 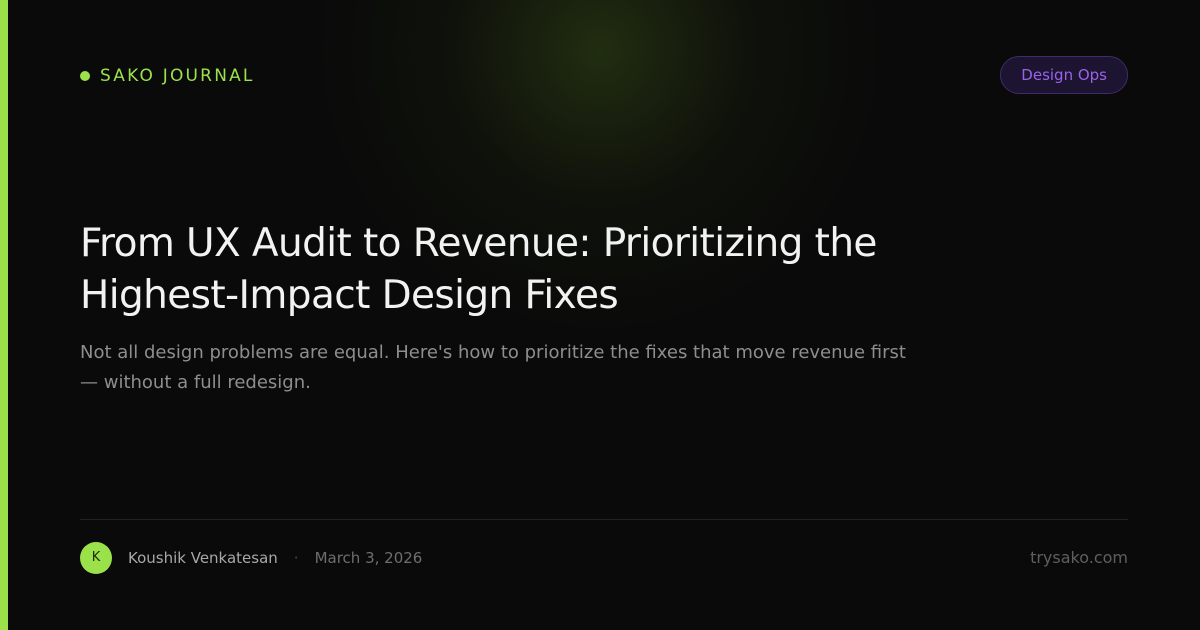 I want to click on accent-bar, so click(x=4, y=315).